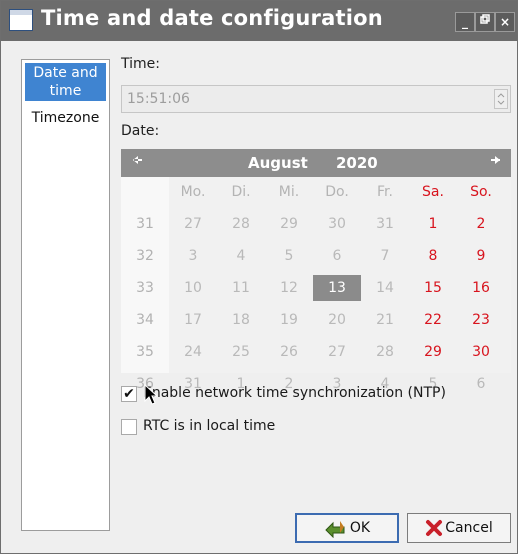  What do you see at coordinates (145, 256) in the screenshot?
I see `week-number: 32` at bounding box center [145, 256].